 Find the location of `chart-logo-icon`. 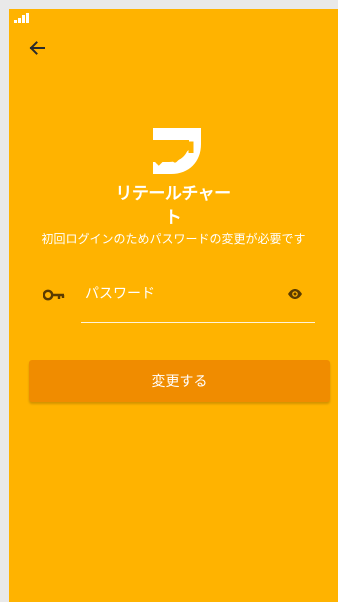

chart-logo-icon is located at coordinates (177, 151).